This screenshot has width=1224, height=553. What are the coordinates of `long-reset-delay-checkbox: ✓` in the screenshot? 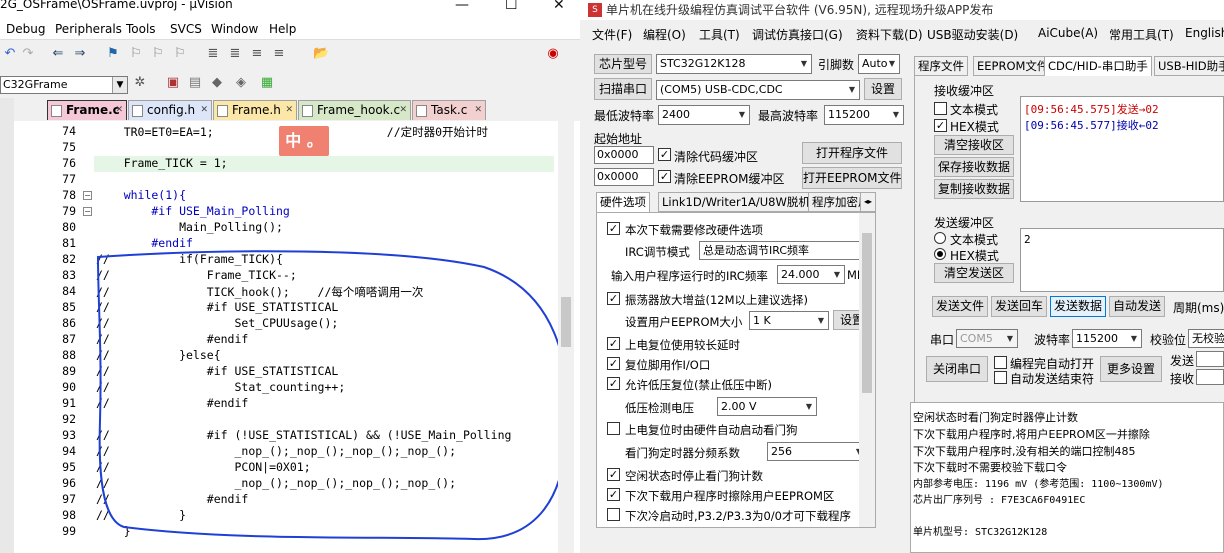 It's located at (613, 343).